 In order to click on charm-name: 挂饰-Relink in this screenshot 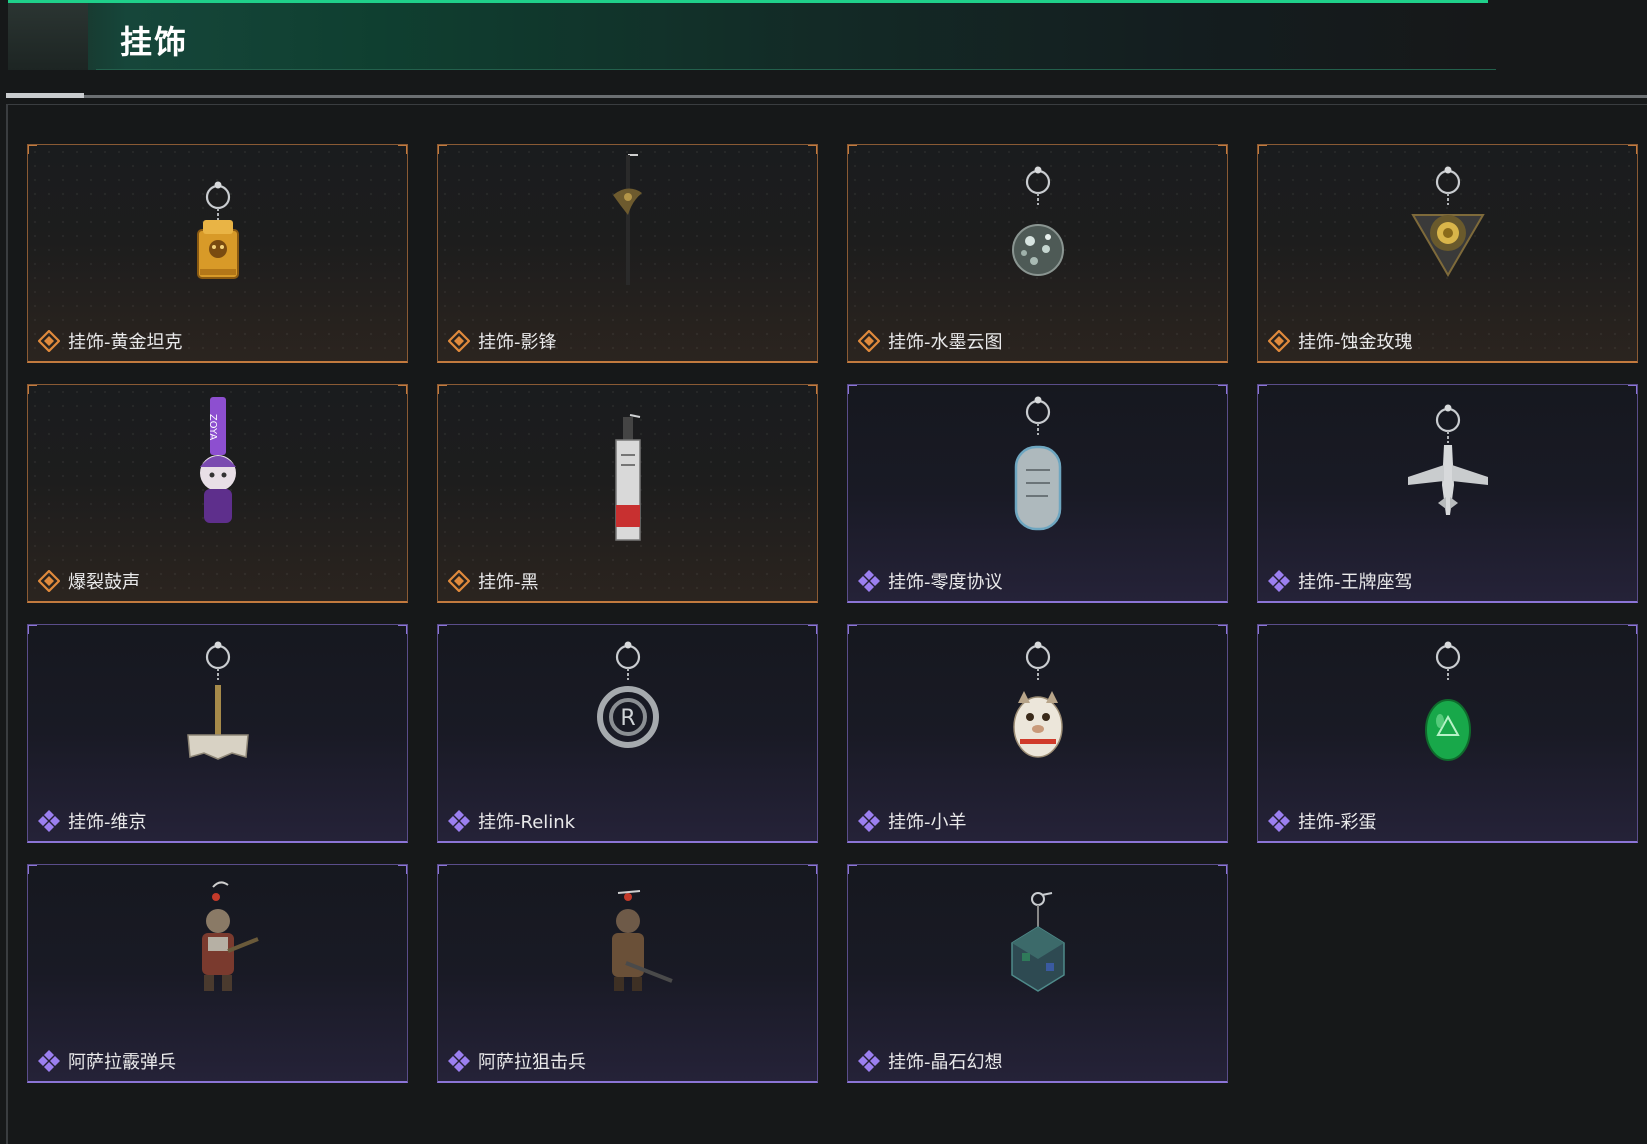, I will do `click(527, 822)`.